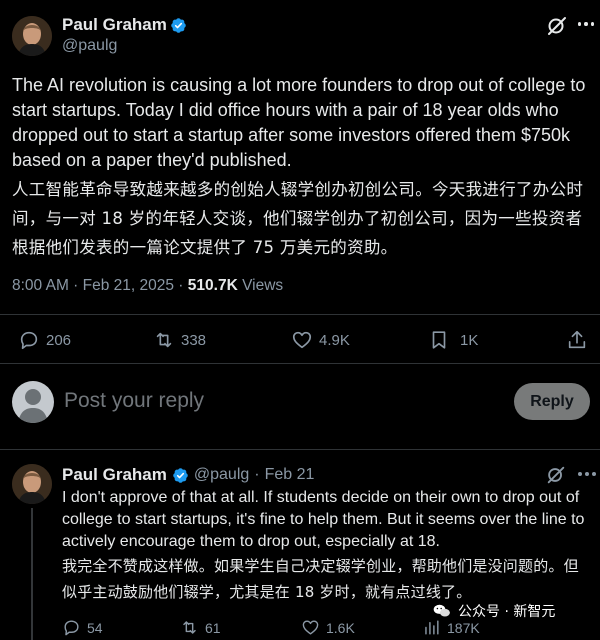  I want to click on reply-author-avatar, so click(32, 484).